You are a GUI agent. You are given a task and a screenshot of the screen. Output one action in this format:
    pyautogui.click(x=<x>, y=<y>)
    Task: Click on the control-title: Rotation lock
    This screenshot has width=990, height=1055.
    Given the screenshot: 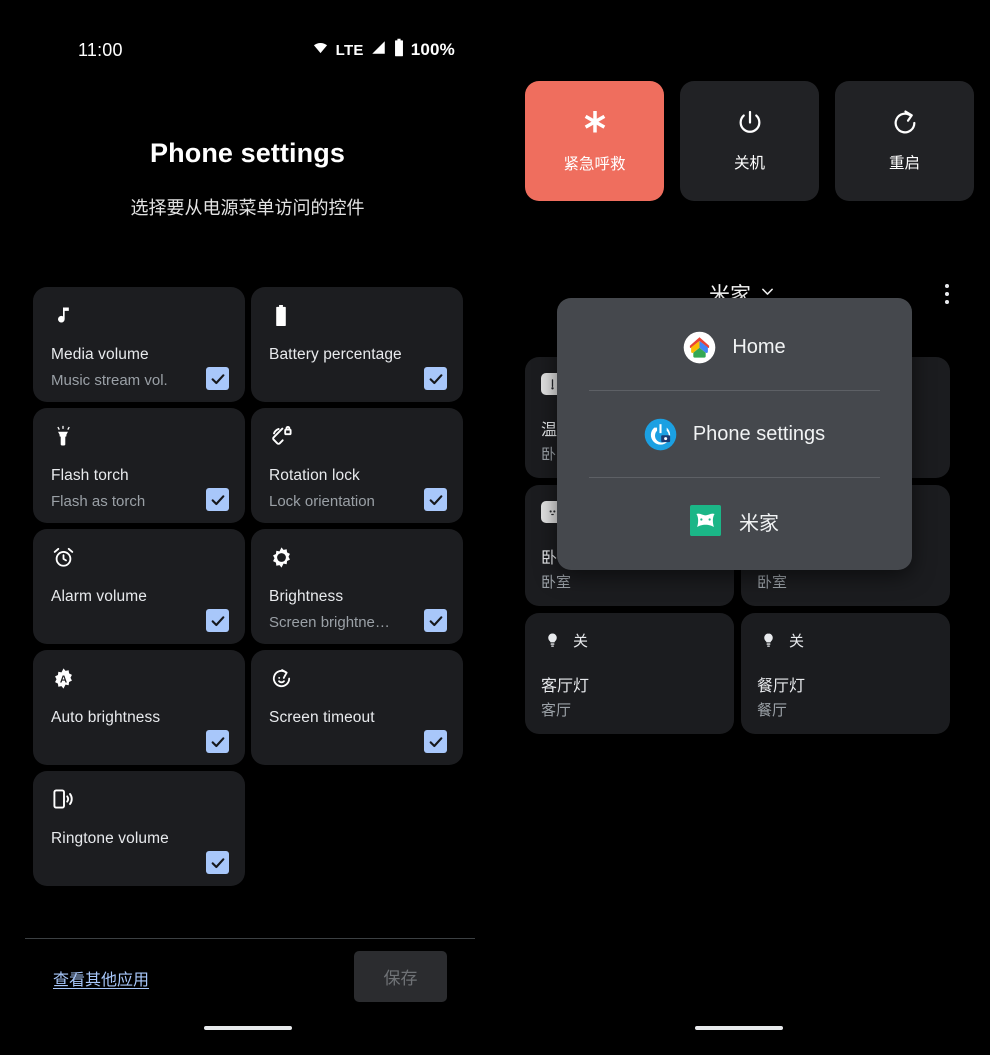 What is the action you would take?
    pyautogui.click(x=314, y=475)
    